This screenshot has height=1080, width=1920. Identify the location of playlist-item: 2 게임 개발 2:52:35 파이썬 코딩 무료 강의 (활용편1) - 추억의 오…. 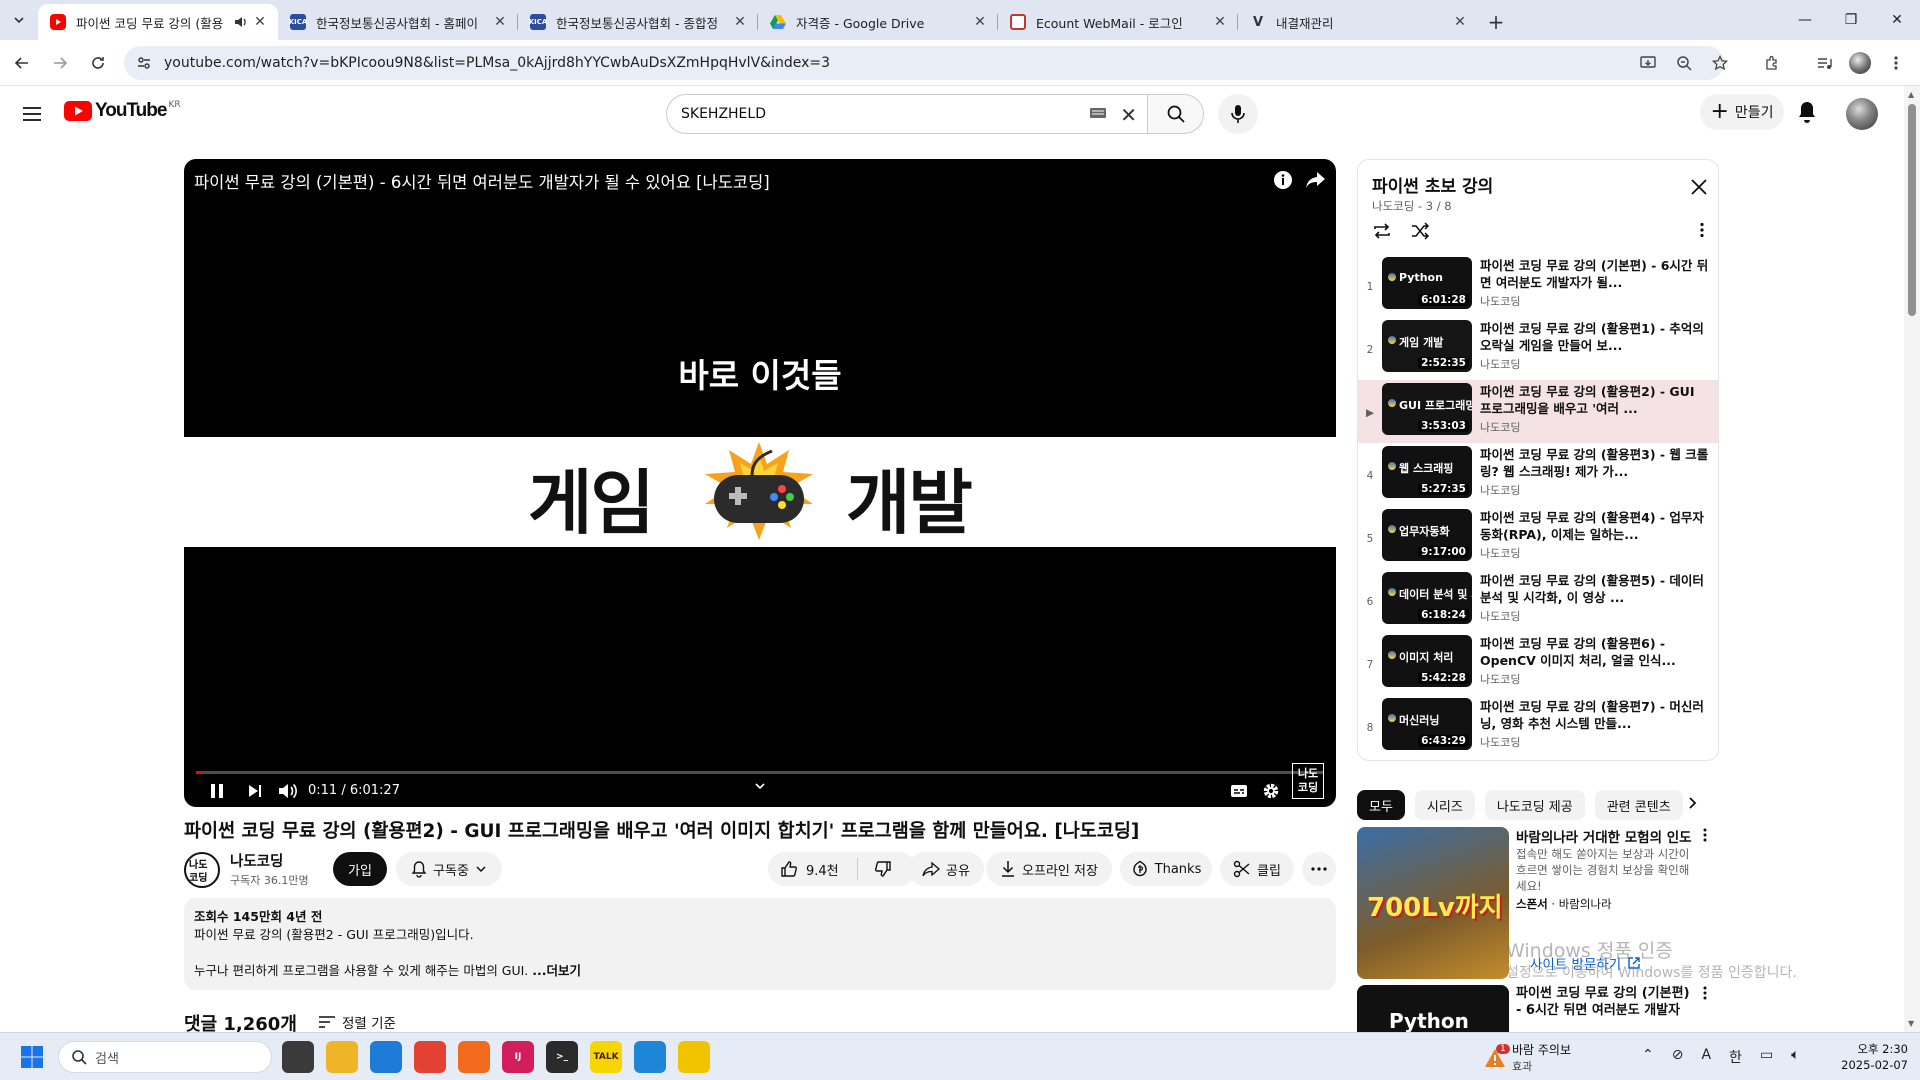
(1538, 348).